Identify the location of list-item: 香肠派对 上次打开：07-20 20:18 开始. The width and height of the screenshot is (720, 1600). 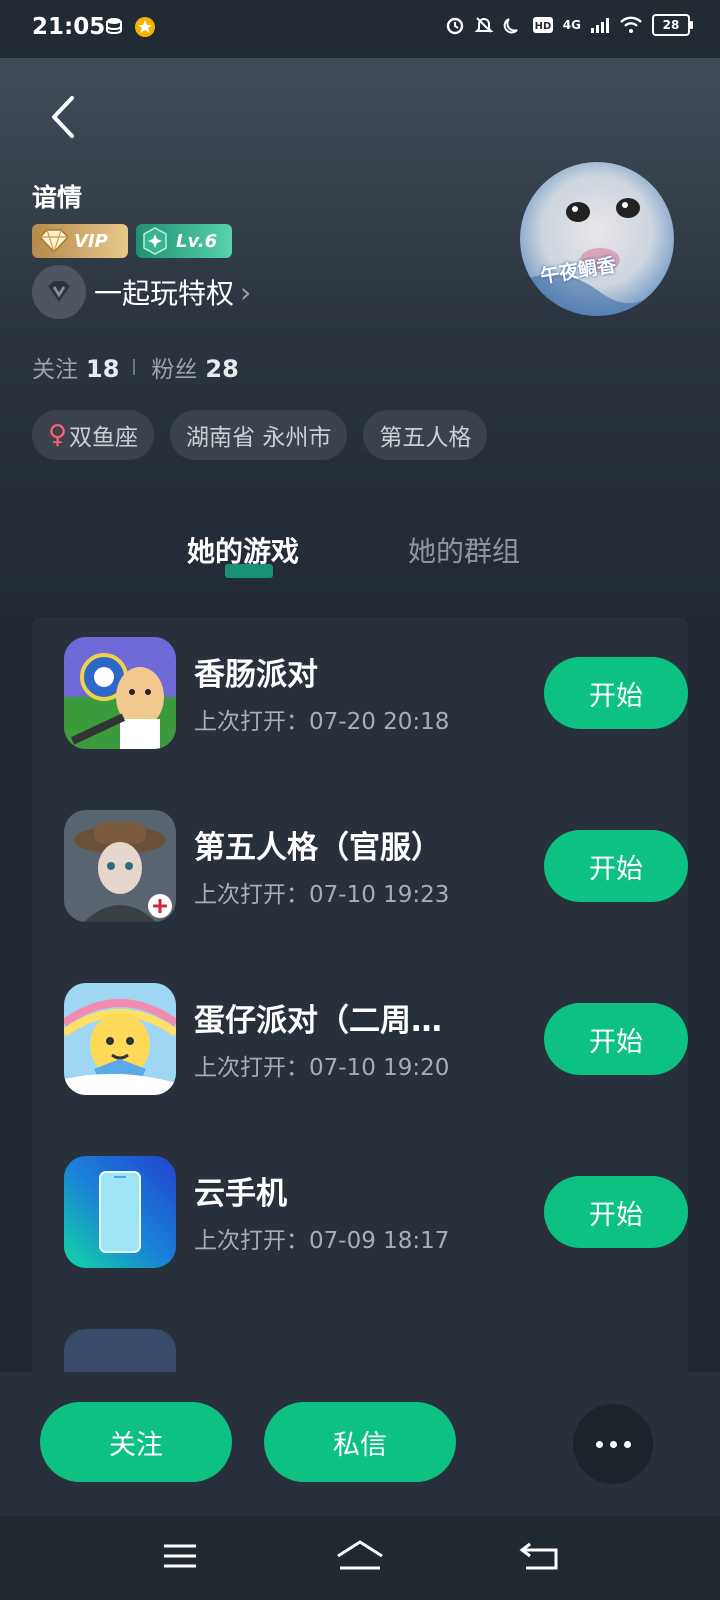
(376, 693).